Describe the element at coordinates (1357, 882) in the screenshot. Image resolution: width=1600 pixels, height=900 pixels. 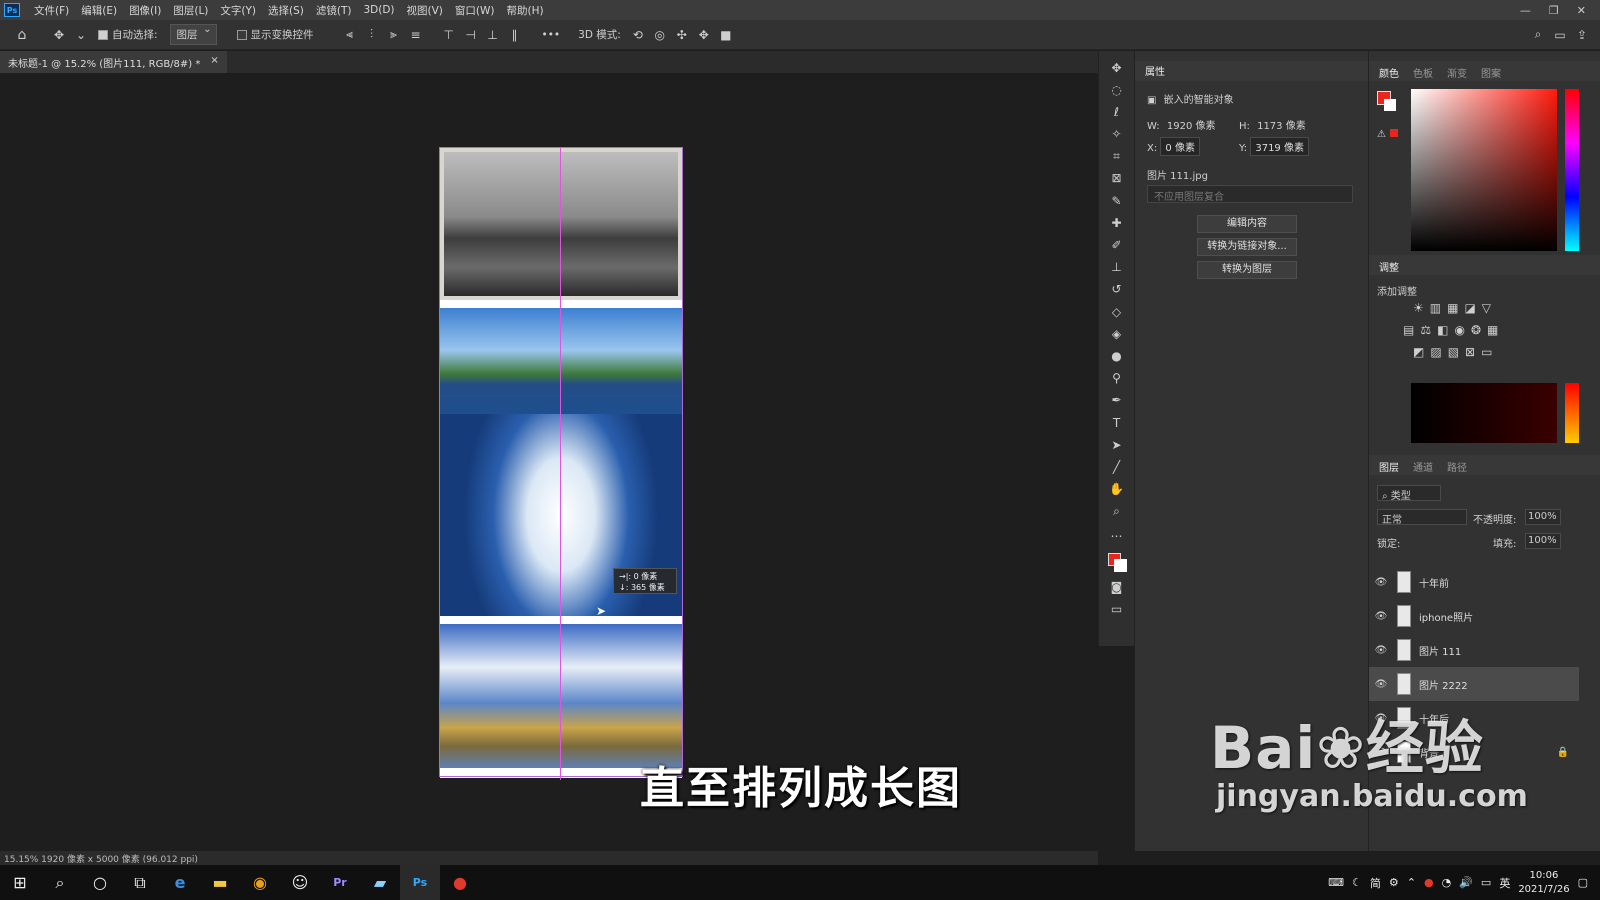
I see `moon-icon: ☾` at that location.